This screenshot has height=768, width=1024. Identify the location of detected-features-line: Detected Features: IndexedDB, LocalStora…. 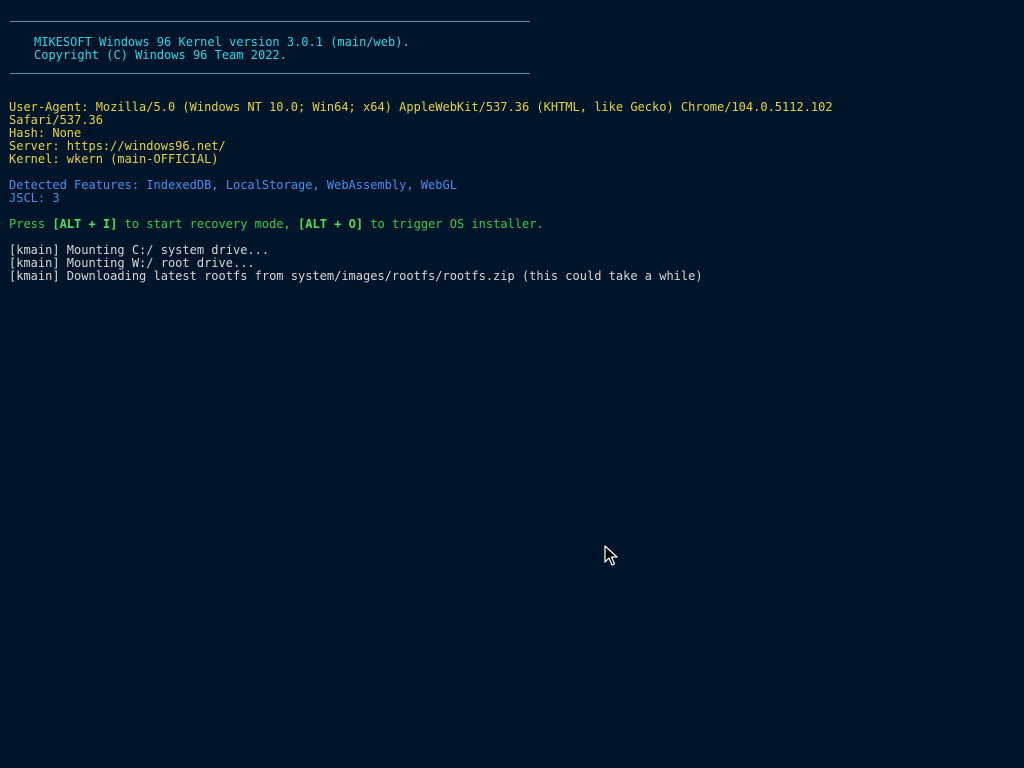
(233, 185).